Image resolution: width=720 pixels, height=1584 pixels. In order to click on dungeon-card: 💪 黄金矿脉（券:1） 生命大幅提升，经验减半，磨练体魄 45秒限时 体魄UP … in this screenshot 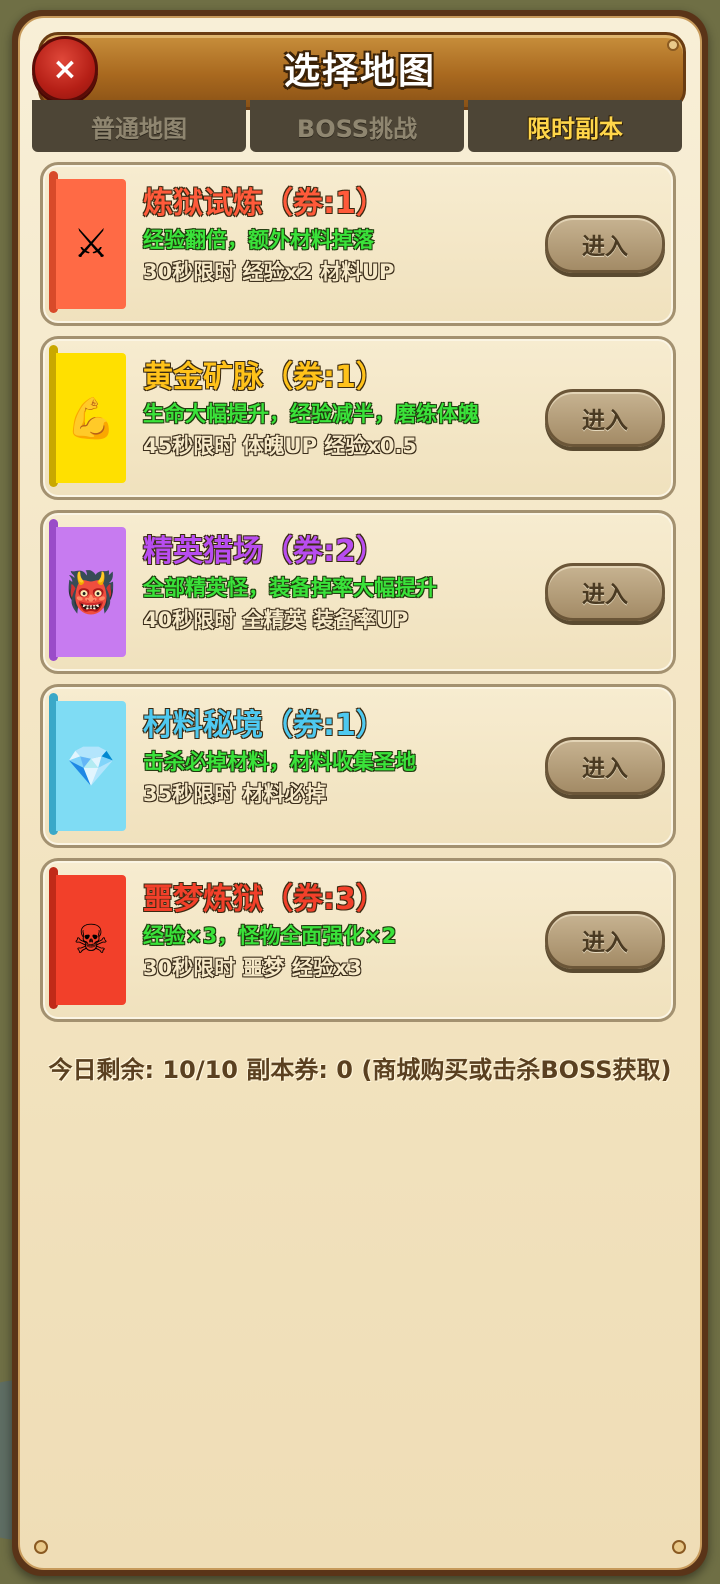, I will do `click(358, 418)`.